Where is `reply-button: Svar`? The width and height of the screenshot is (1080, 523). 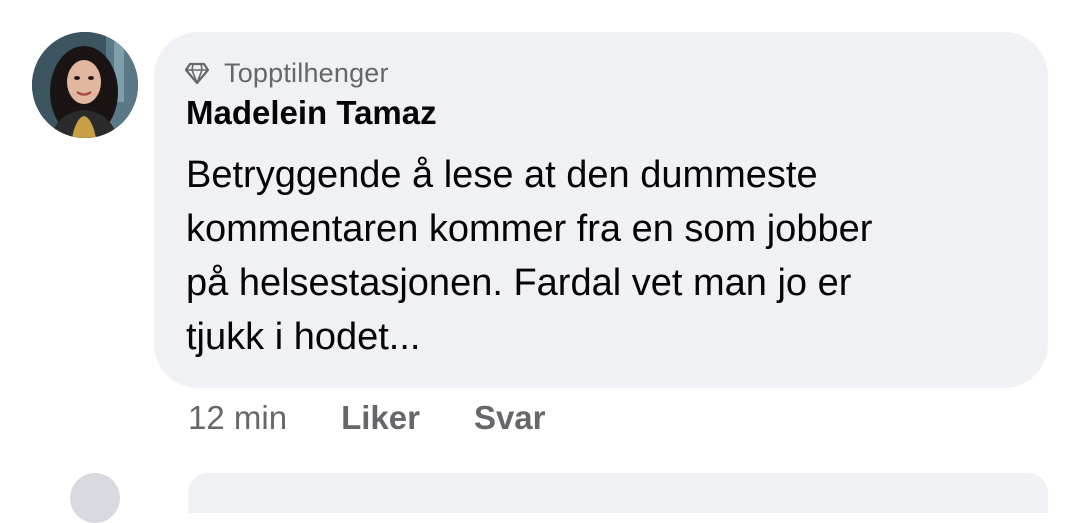
reply-button: Svar is located at coordinates (510, 418).